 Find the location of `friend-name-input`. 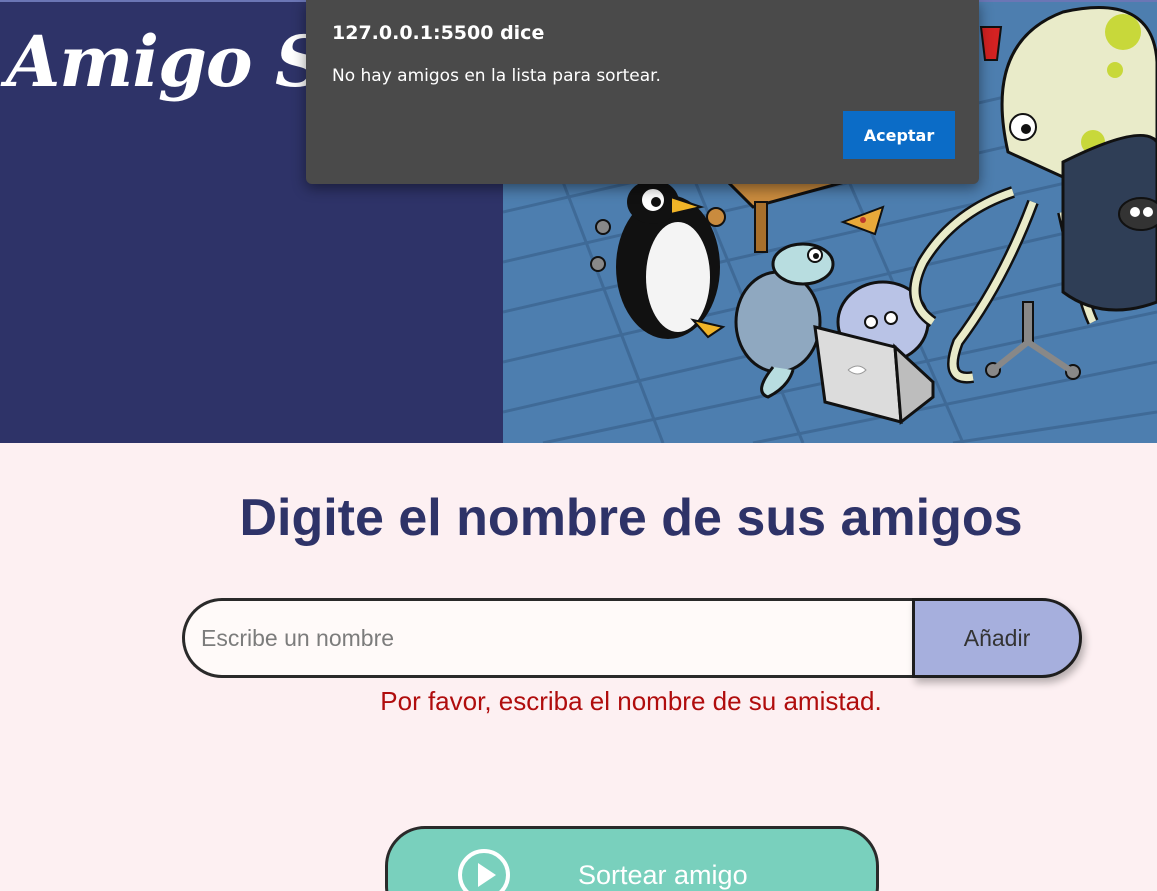

friend-name-input is located at coordinates (547, 638).